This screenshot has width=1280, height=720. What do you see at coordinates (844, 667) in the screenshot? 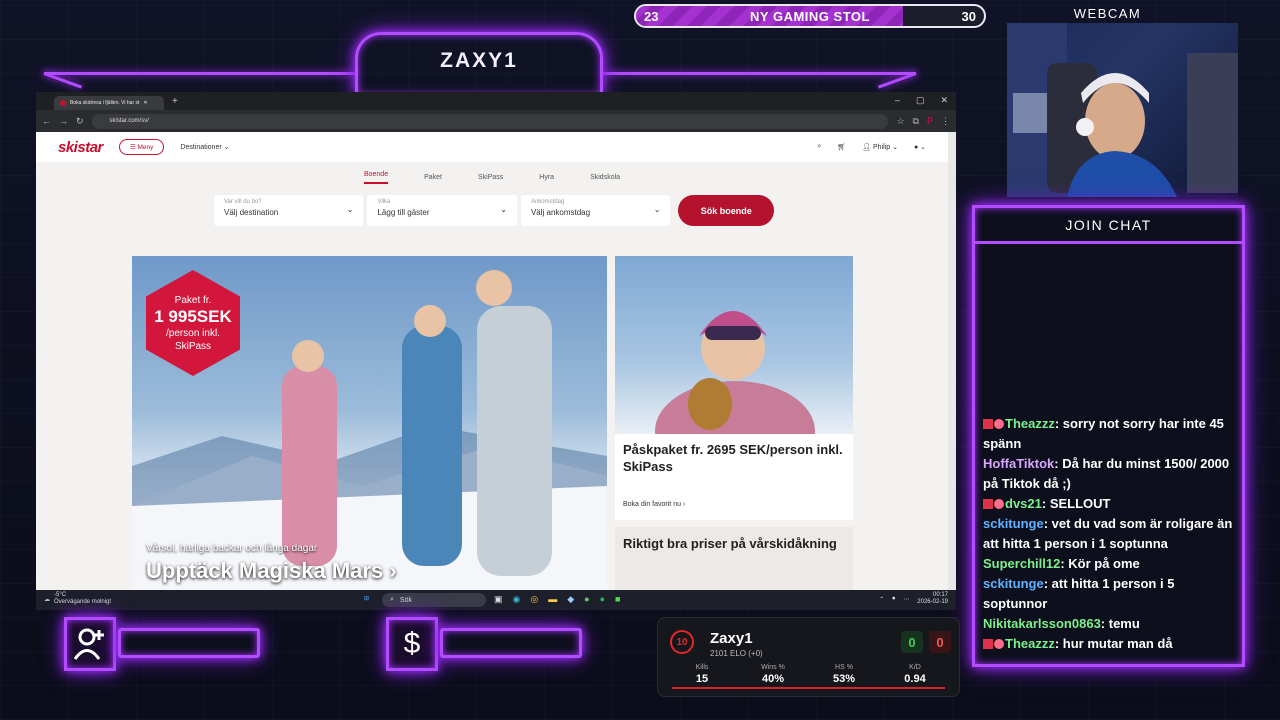
I see `stat-label: HS %` at bounding box center [844, 667].